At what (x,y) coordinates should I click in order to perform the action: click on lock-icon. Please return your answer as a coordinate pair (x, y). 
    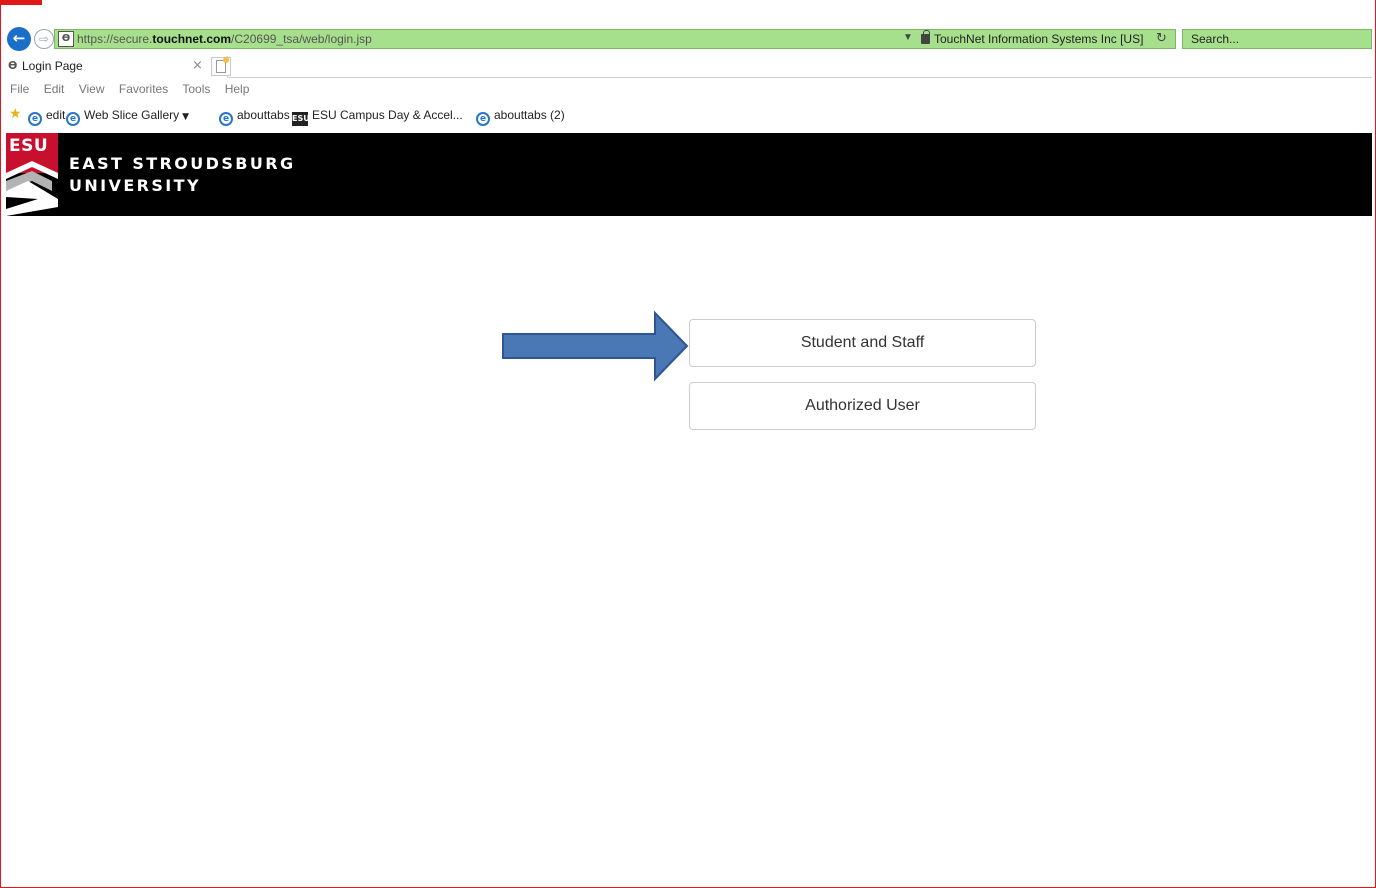
    Looking at the image, I should click on (925, 37).